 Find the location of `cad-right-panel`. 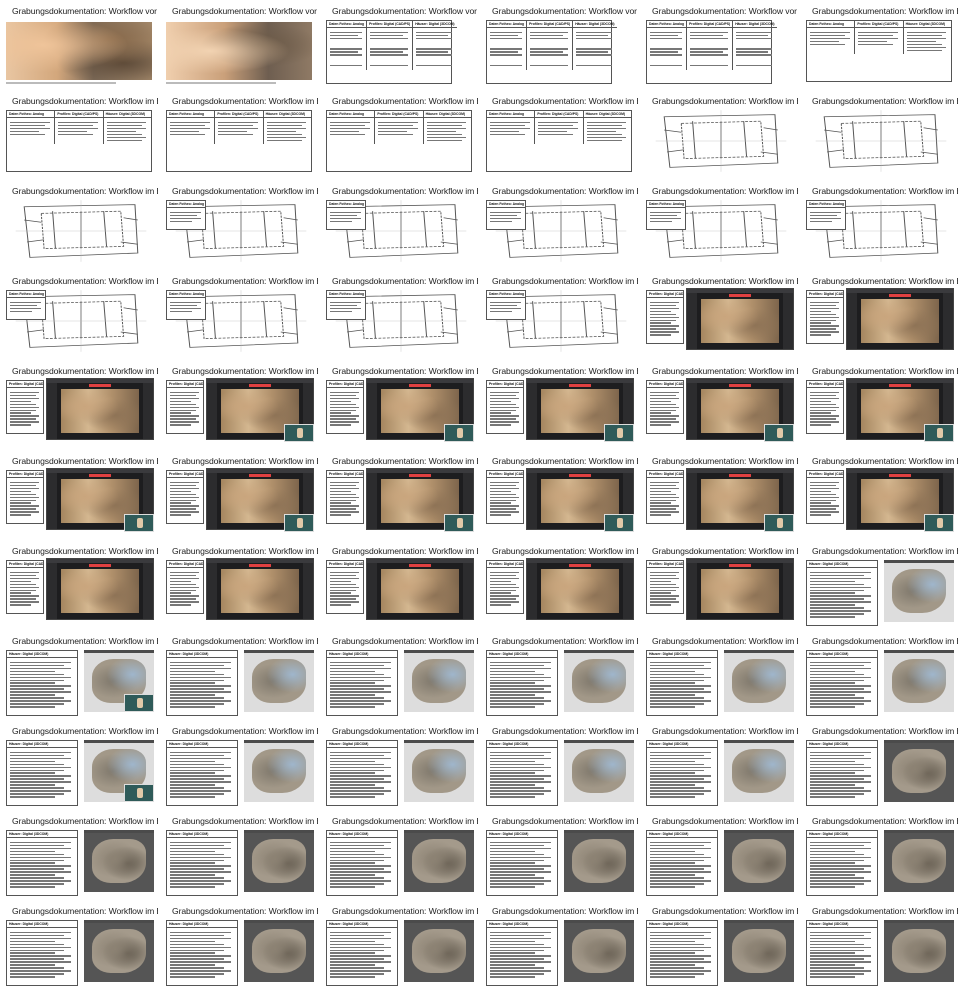

cad-right-panel is located at coordinates (468, 591).